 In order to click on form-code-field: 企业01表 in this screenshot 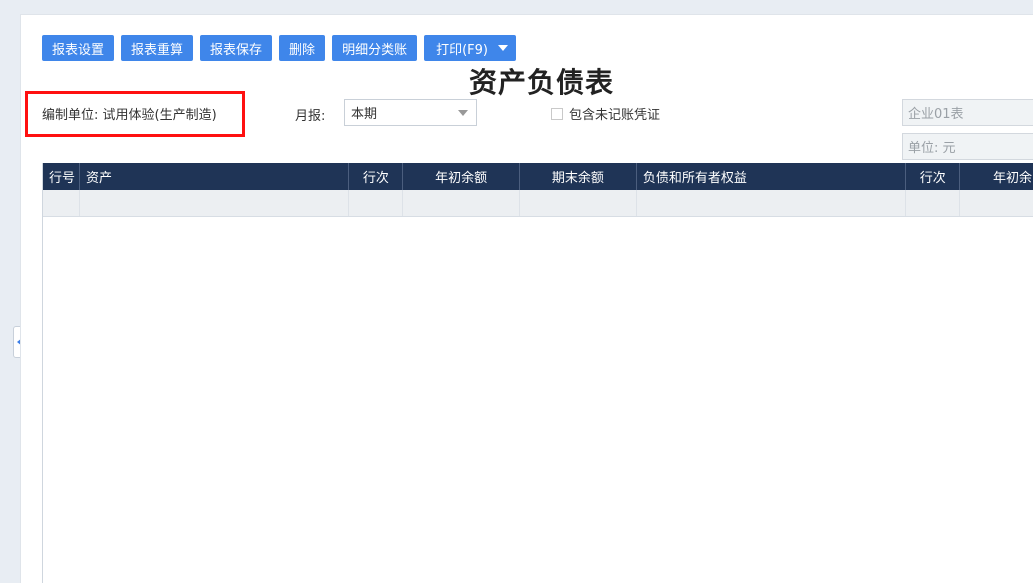, I will do `click(967, 112)`.